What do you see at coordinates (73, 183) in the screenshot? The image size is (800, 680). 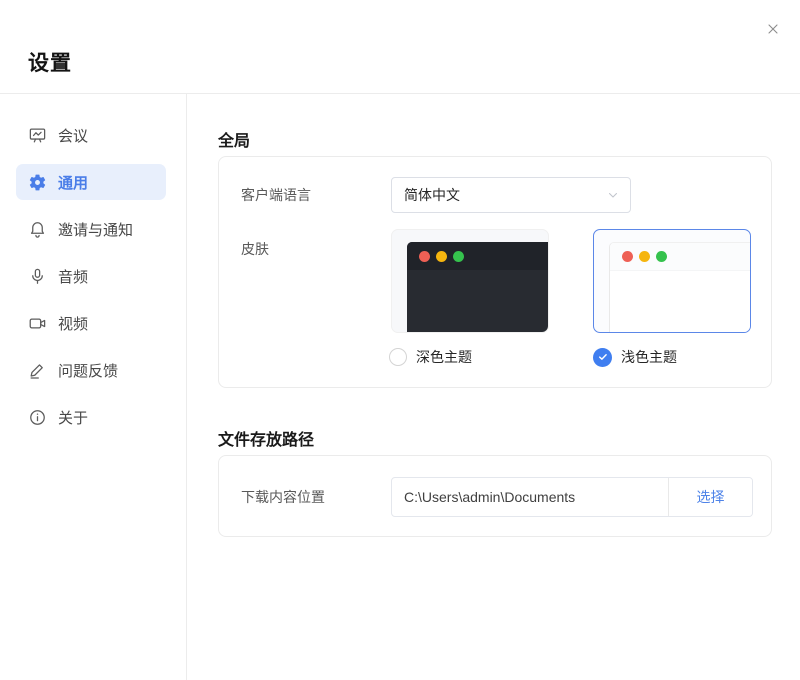 I see `sidebar-item-label: 通用` at bounding box center [73, 183].